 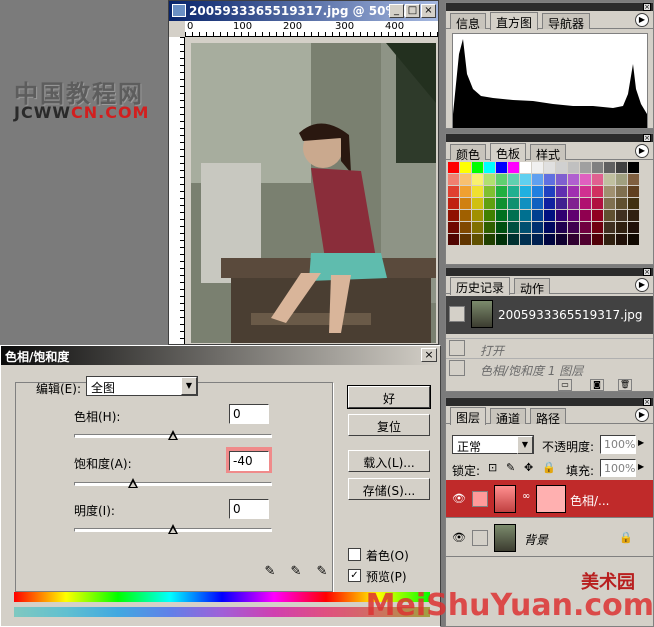 I want to click on saturation-slider-track, so click(x=173, y=484).